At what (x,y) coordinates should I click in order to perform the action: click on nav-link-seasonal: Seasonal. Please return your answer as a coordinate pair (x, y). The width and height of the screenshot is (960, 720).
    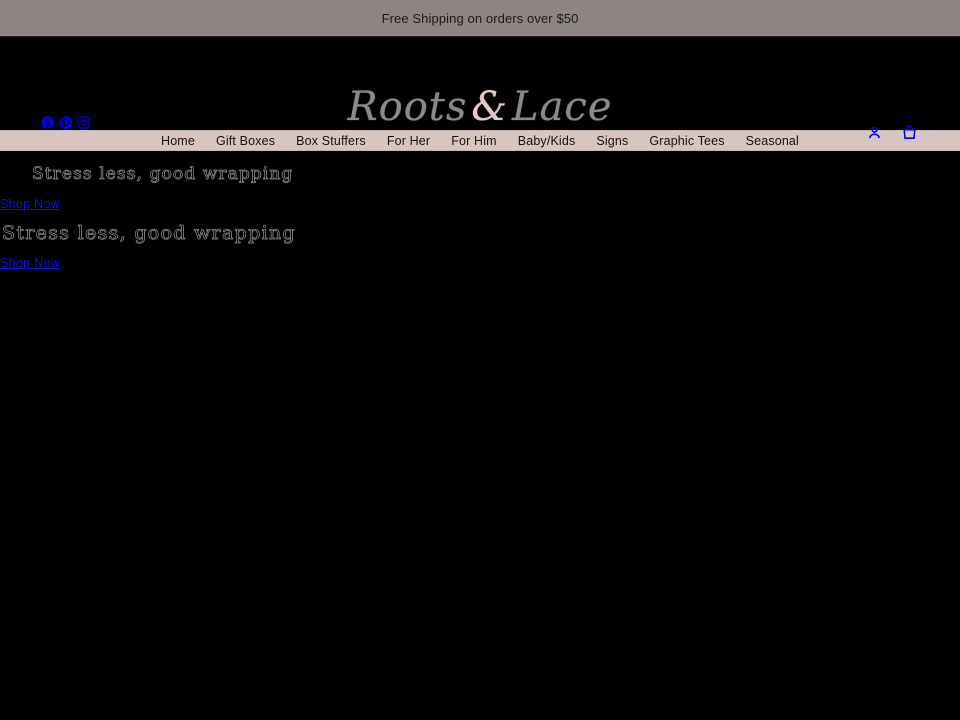
    Looking at the image, I should click on (772, 141).